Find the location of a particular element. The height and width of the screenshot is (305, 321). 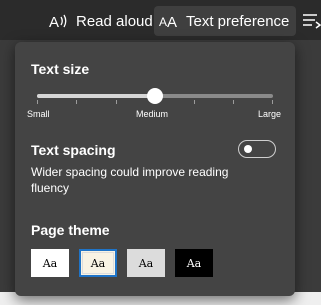

slider-fill is located at coordinates (96, 96).